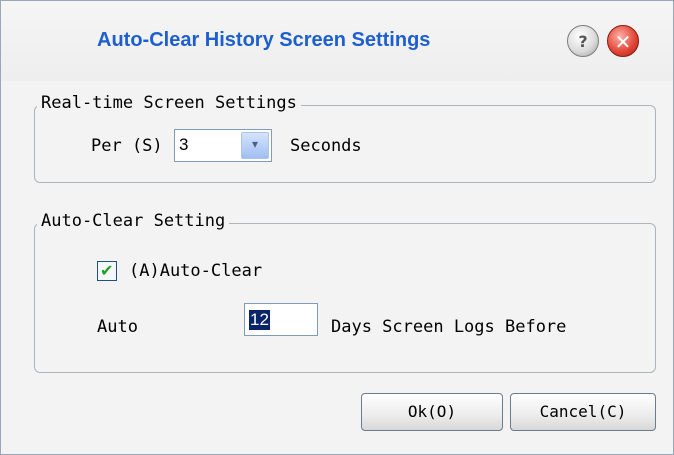 The image size is (674, 455). I want to click on chevron-down-icon: ▾, so click(255, 144).